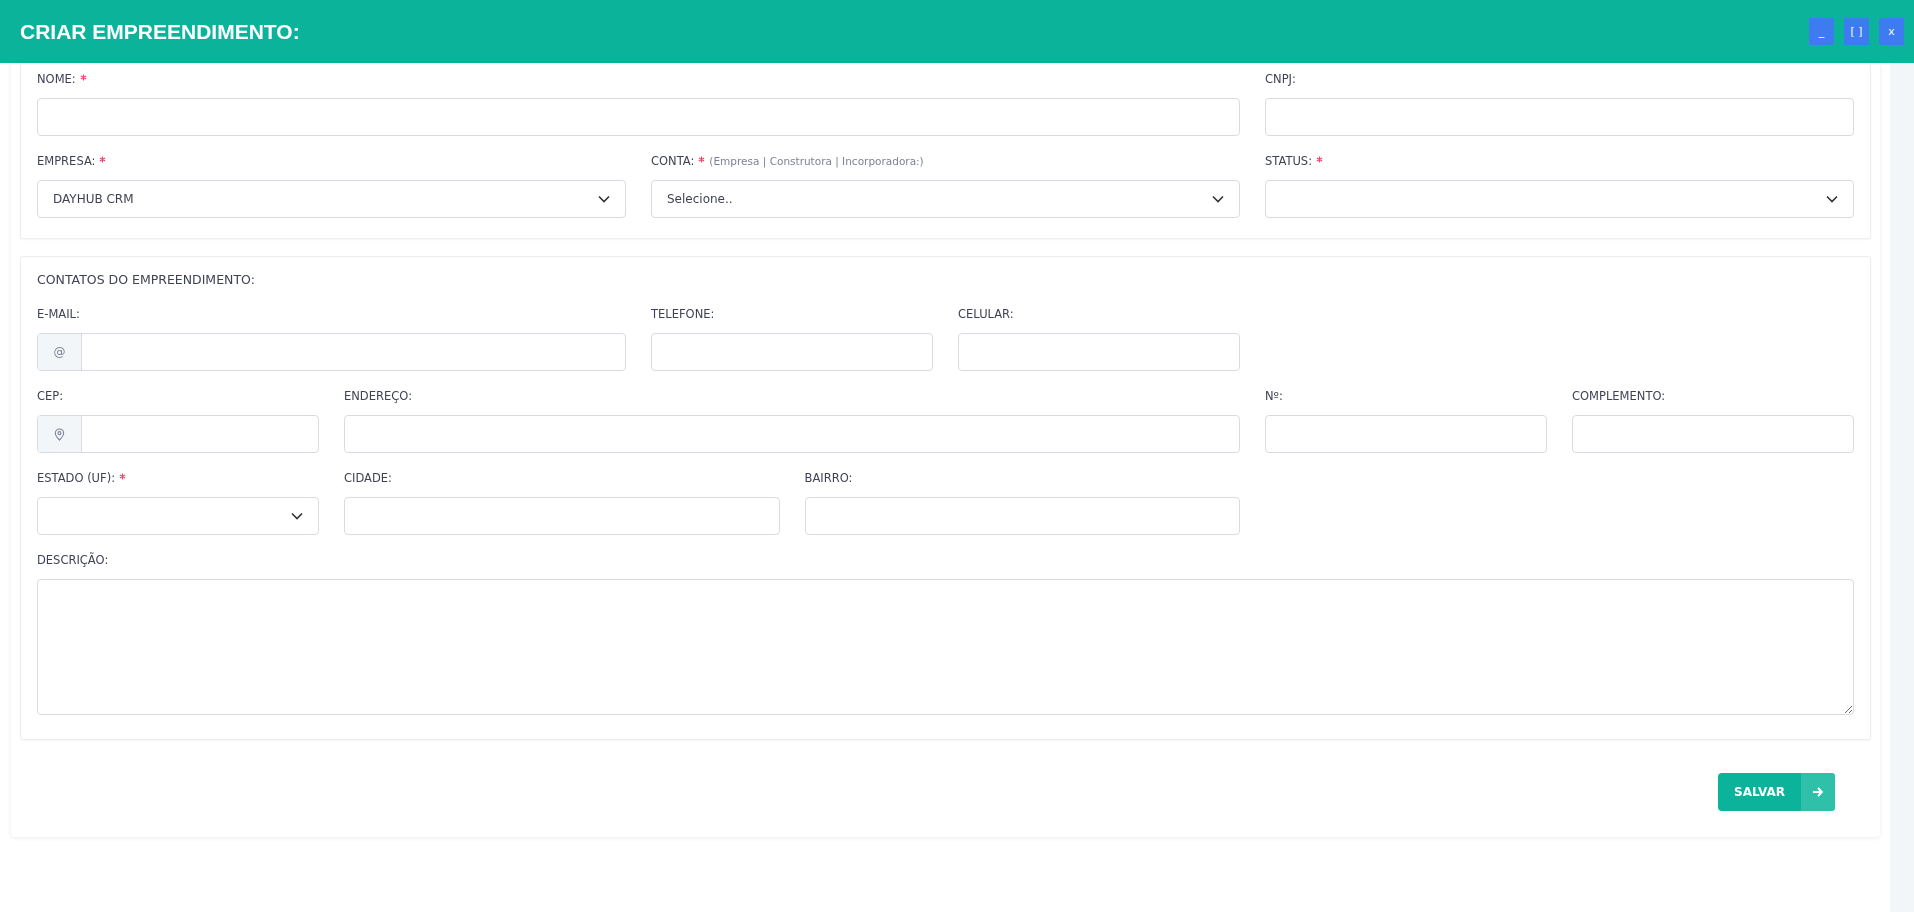  Describe the element at coordinates (368, 478) in the screenshot. I see `field-label: CIDADE:` at that location.